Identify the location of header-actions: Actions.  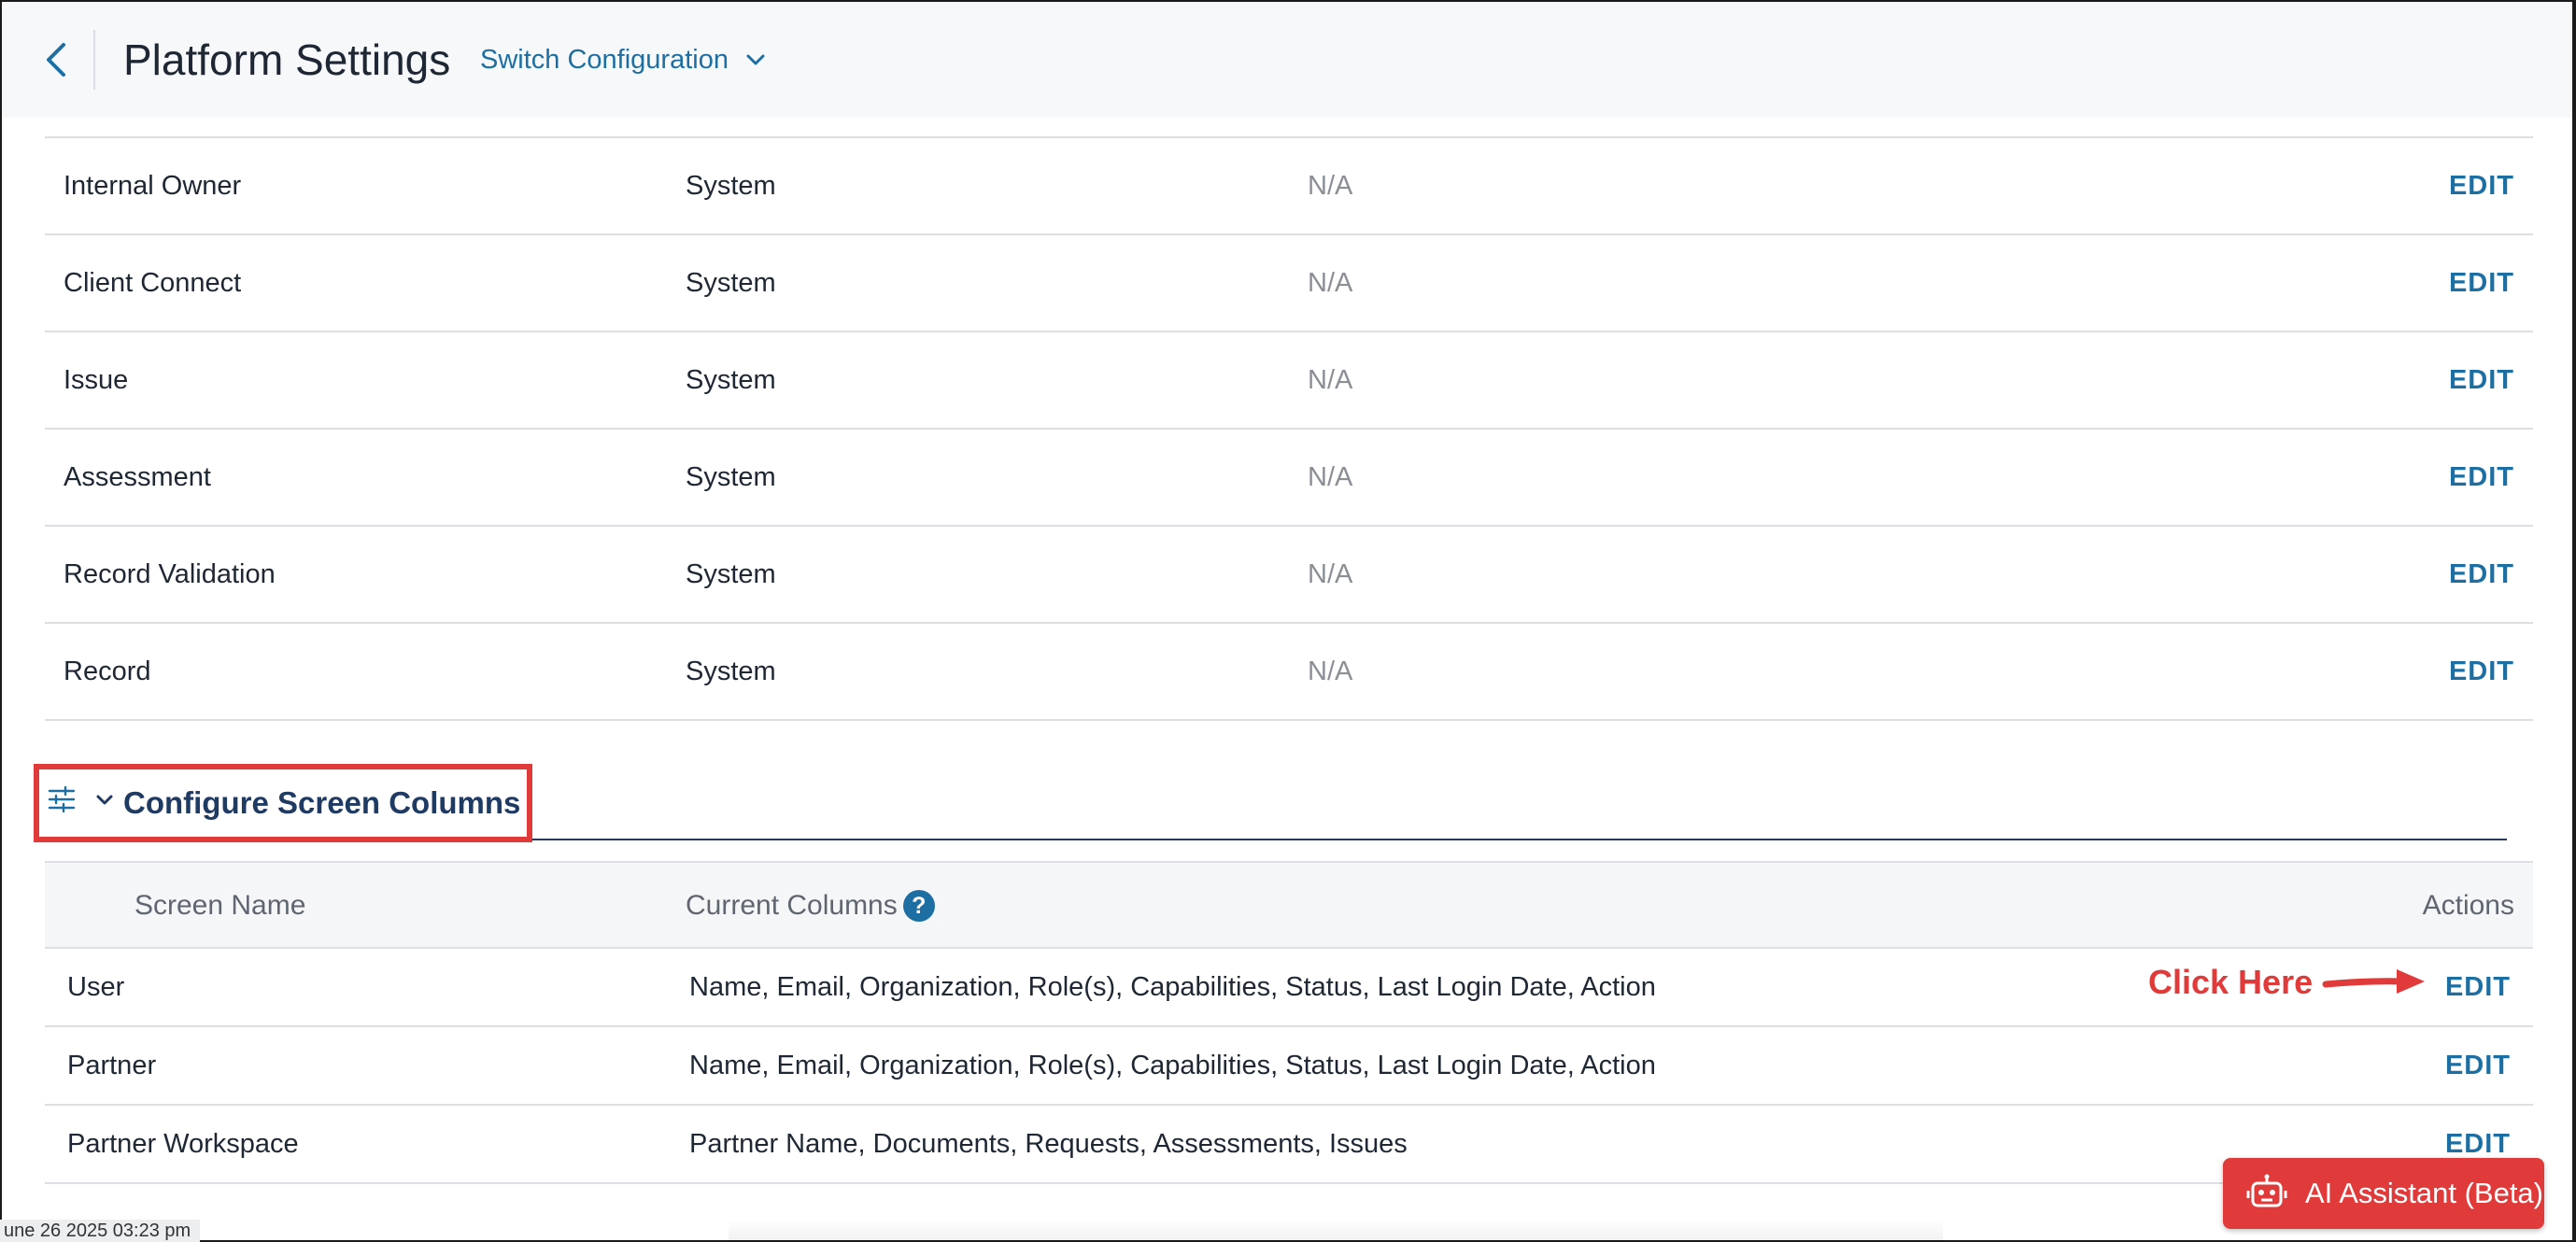
(2468, 906).